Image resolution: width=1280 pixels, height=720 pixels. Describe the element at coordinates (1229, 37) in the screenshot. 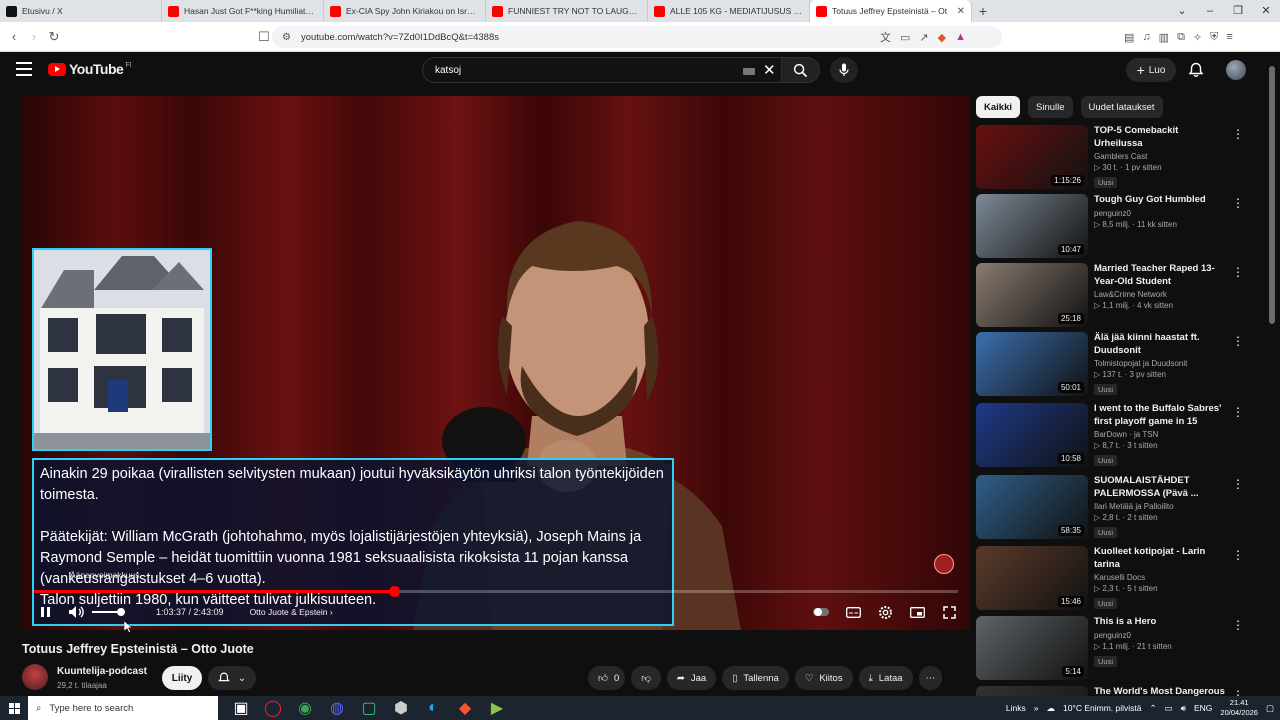

I see `menu-icon: ≡` at that location.